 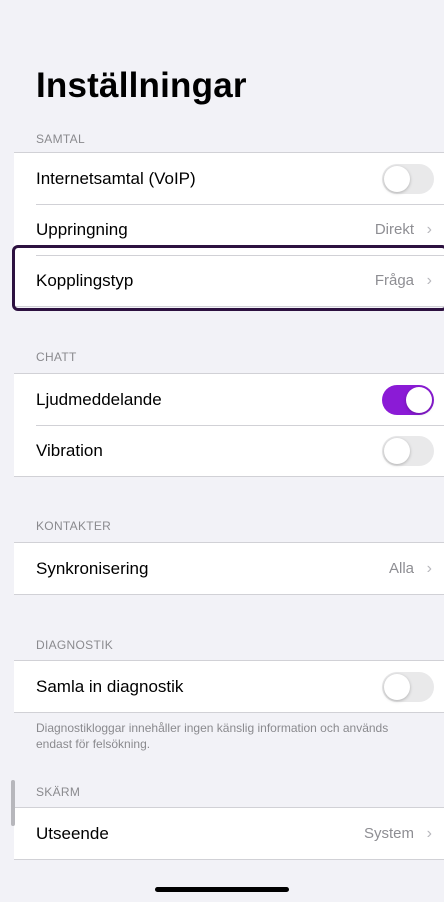 I want to click on voip-toggle, so click(x=408, y=178).